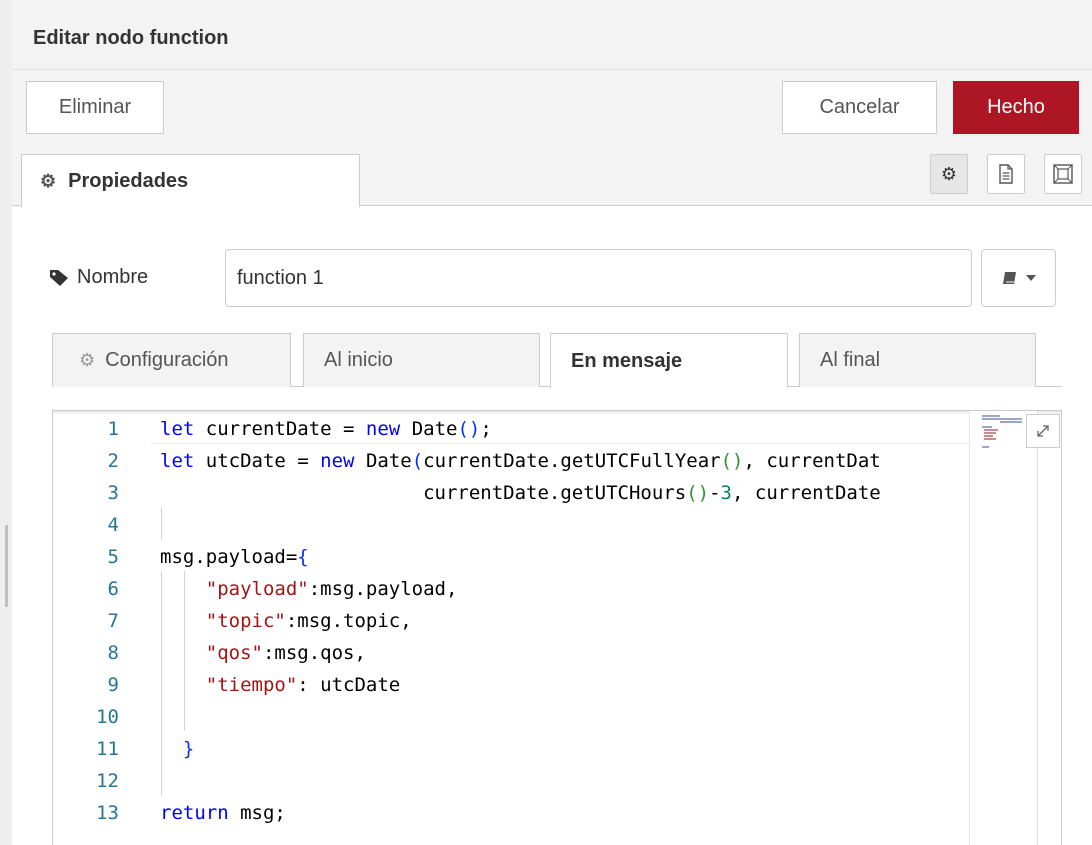  What do you see at coordinates (1009, 278) in the screenshot?
I see `book-icon` at bounding box center [1009, 278].